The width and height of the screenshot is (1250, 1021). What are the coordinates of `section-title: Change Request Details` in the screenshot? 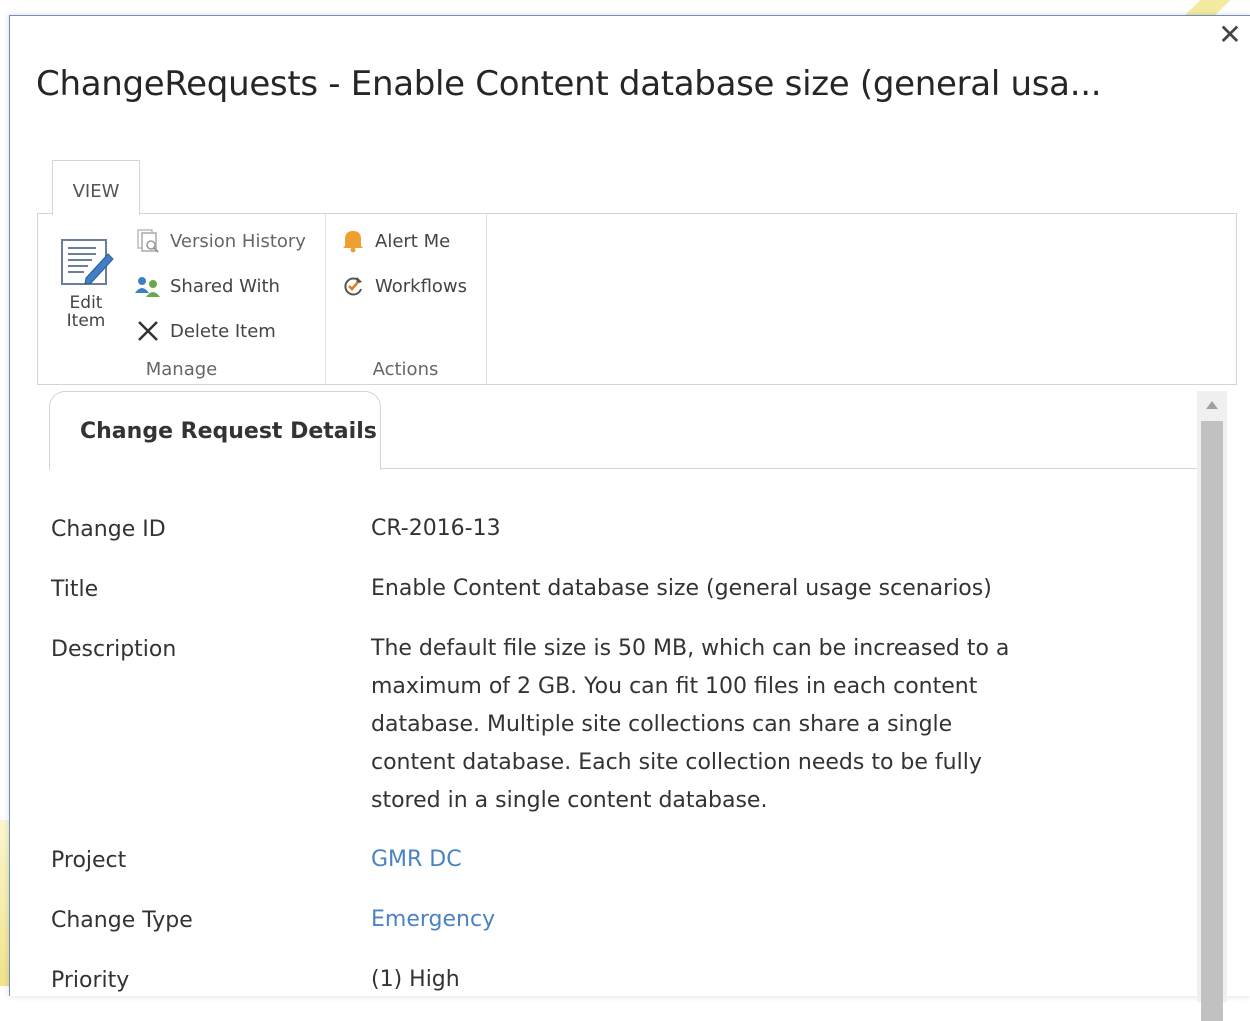 It's located at (228, 431).